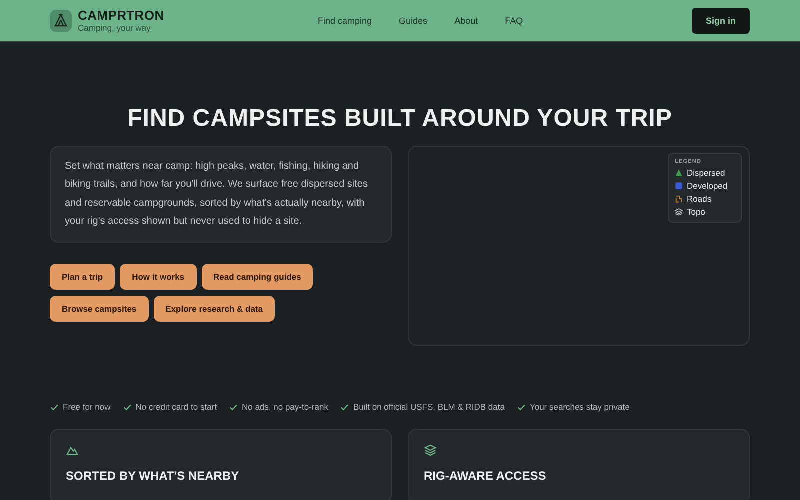 The width and height of the screenshot is (800, 500). I want to click on feature-title: SORTED BY WHAT'S NEARBY, so click(153, 476).